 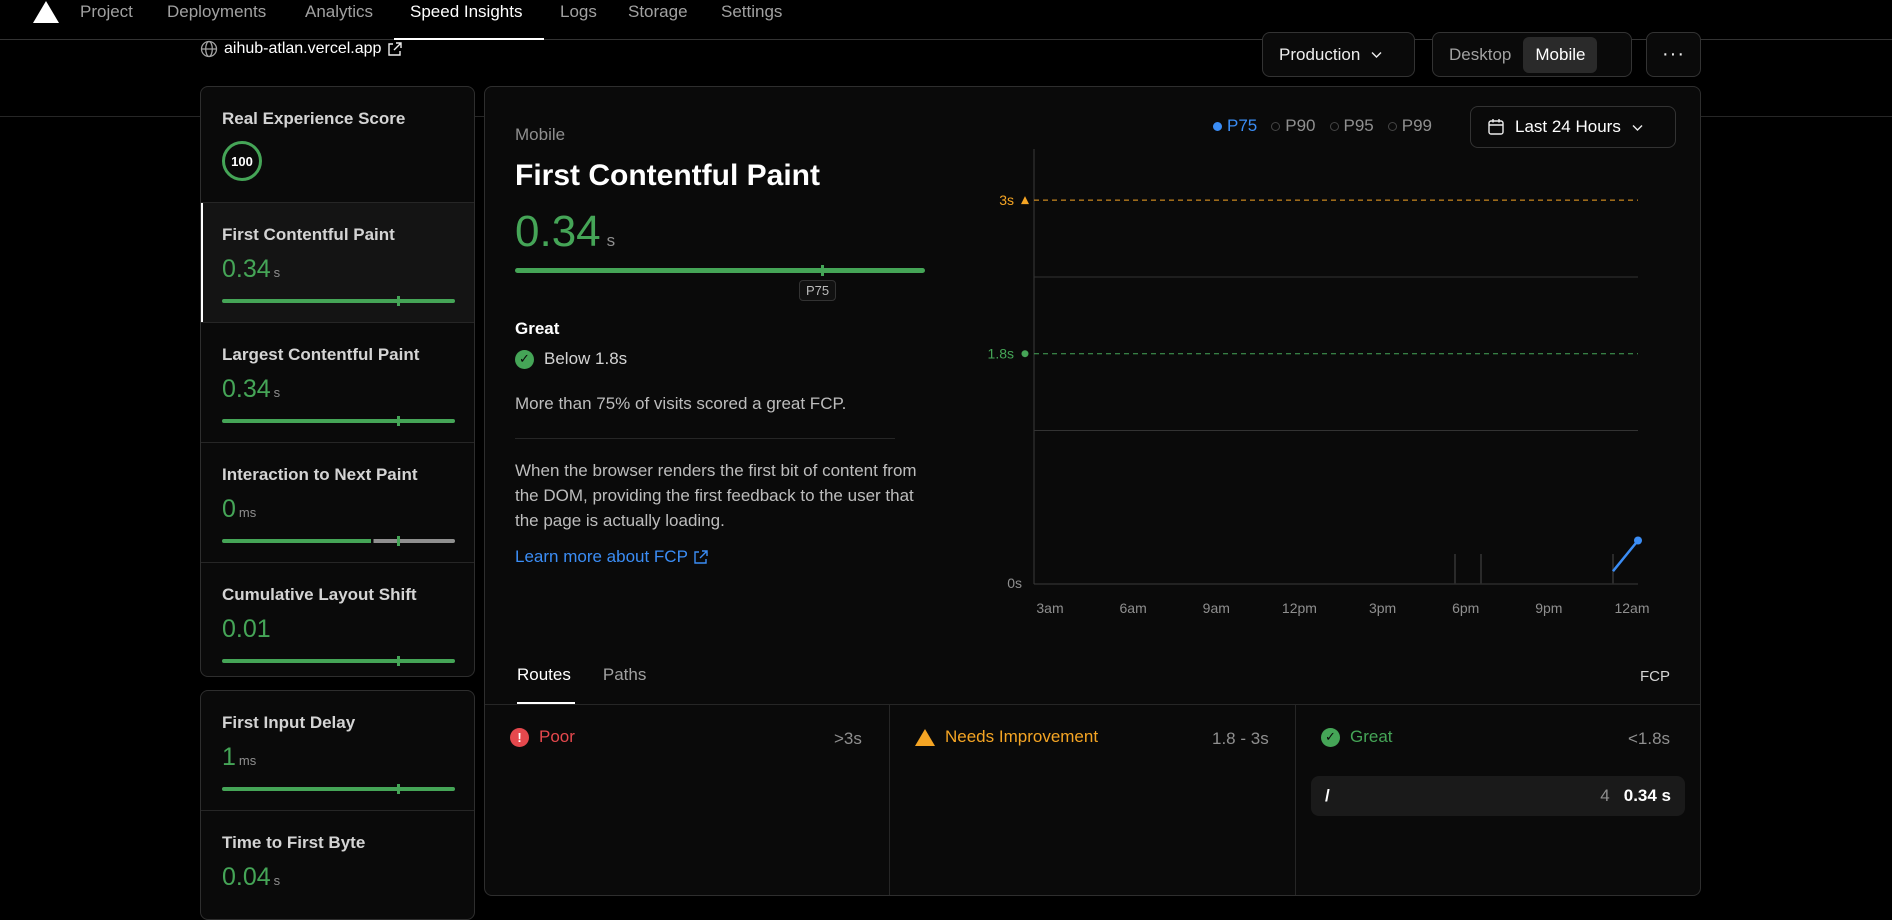 I want to click on column-label: Great, so click(x=1371, y=736).